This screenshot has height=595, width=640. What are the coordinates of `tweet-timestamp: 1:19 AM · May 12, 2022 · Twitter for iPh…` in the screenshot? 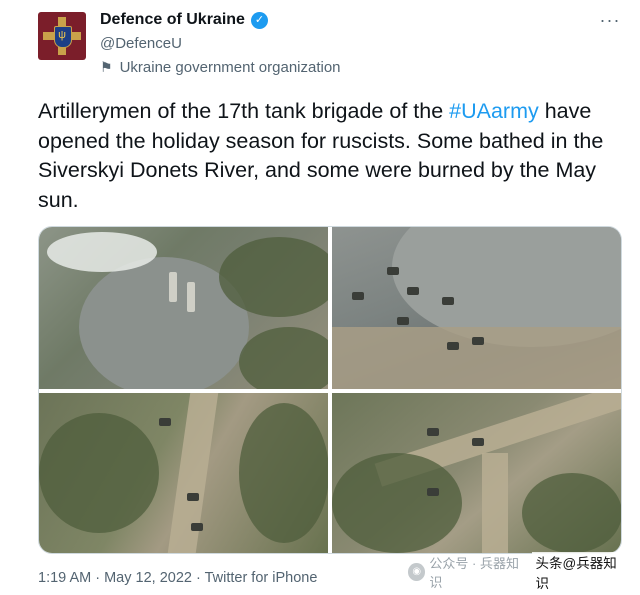 It's located at (177, 578).